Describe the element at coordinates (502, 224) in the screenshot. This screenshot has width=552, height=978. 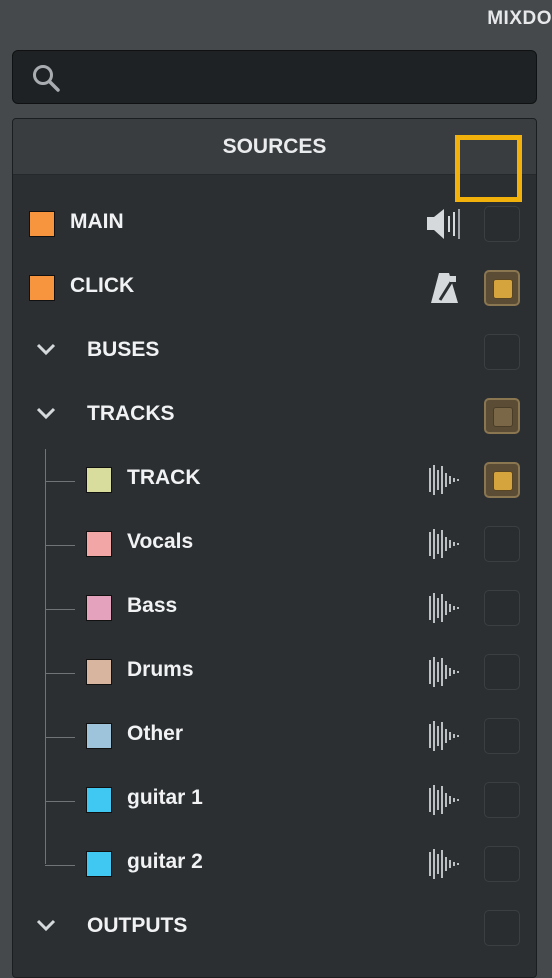
I see `main-checkbox` at that location.